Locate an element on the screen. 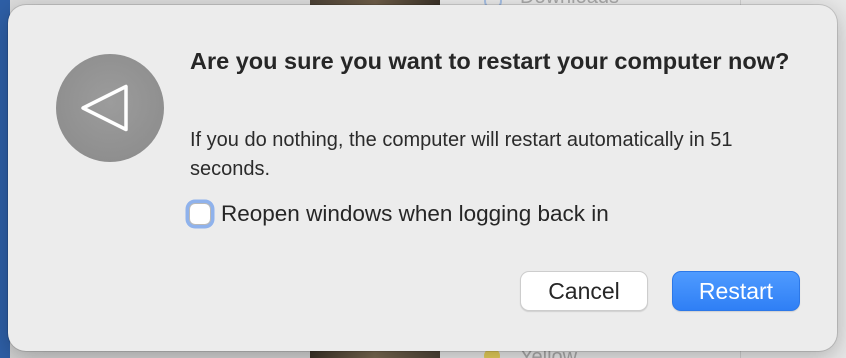 Image resolution: width=846 pixels, height=358 pixels. reopen-windows-checkbox is located at coordinates (200, 214).